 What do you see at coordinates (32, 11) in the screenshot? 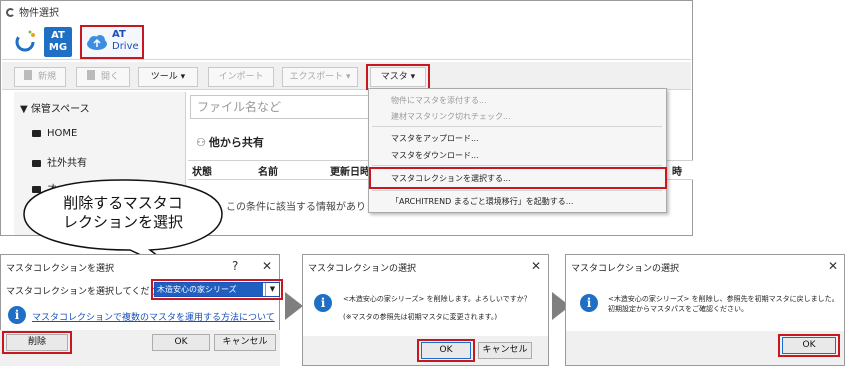
I see `main-window-title: 物件選択` at bounding box center [32, 11].